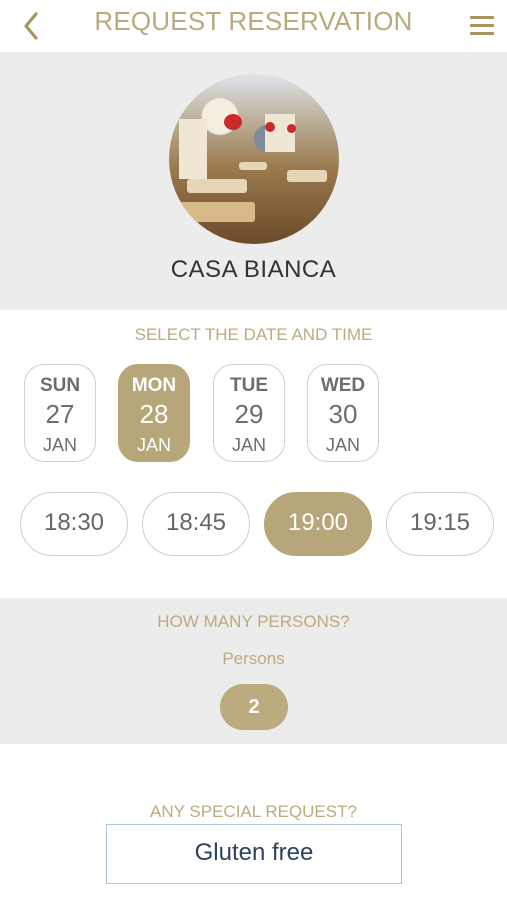  What do you see at coordinates (254, 707) in the screenshot?
I see `persons-count-button: 2` at bounding box center [254, 707].